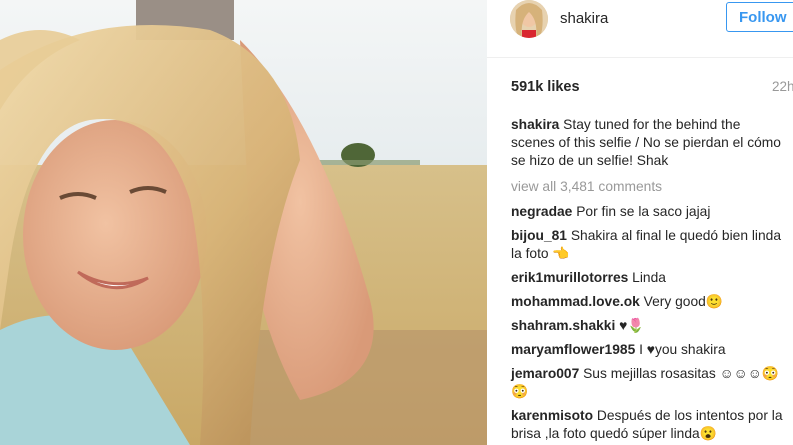 The height and width of the screenshot is (445, 793). I want to click on post-time: 22h, so click(782, 86).